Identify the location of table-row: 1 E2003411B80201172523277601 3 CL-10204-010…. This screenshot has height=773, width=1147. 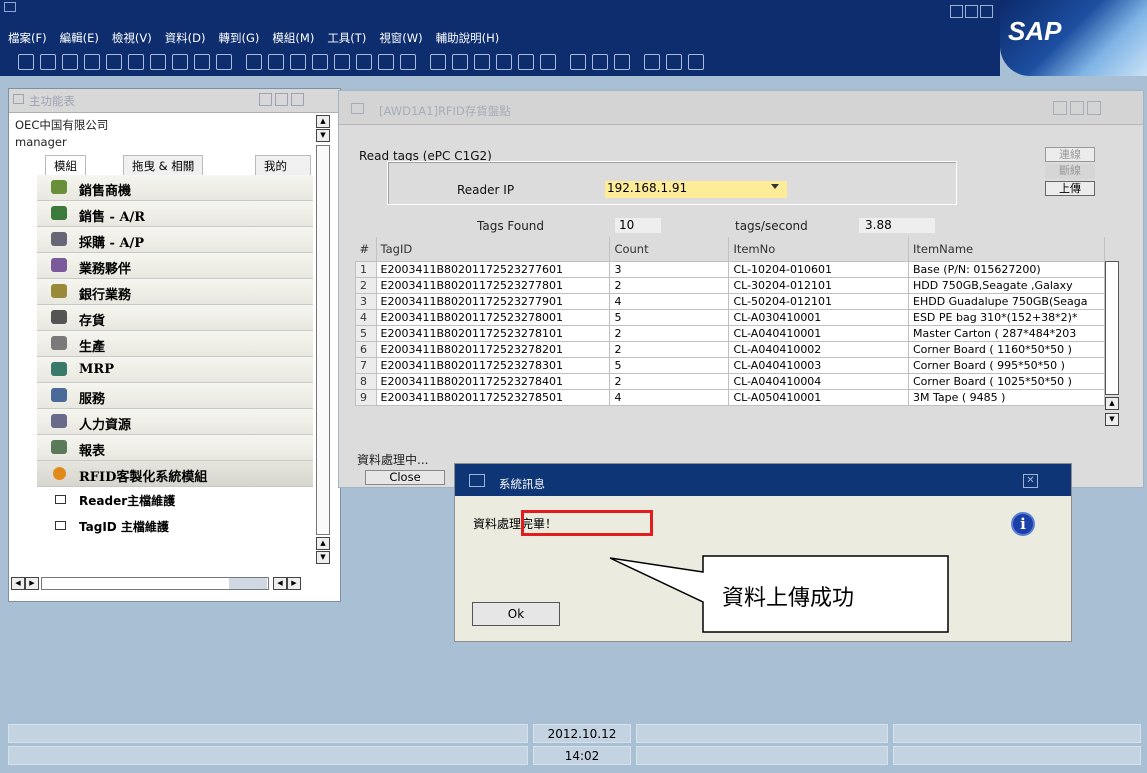
(730, 269).